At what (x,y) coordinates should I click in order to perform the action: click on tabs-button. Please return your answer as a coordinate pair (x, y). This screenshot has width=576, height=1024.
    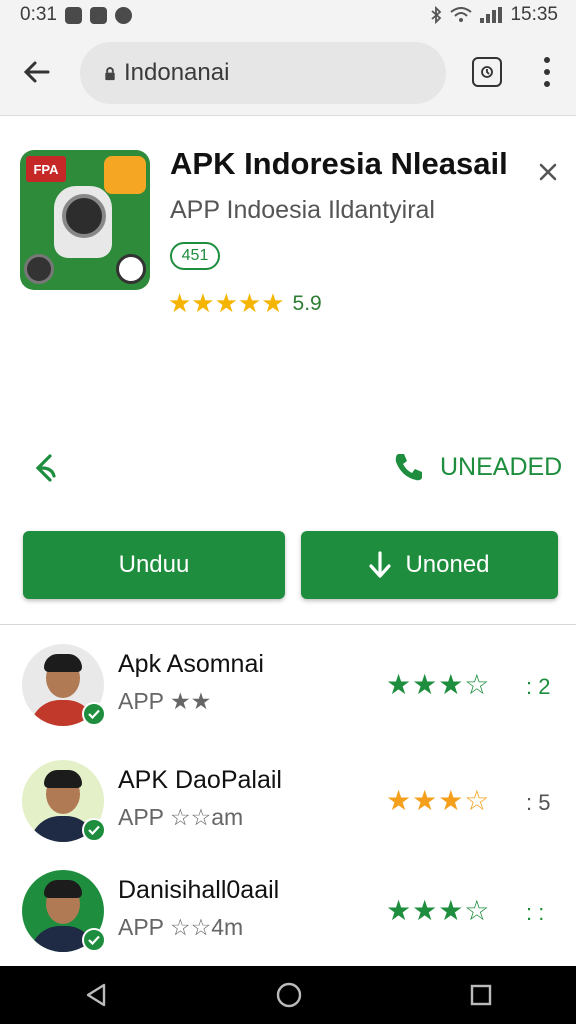
    Looking at the image, I should click on (487, 72).